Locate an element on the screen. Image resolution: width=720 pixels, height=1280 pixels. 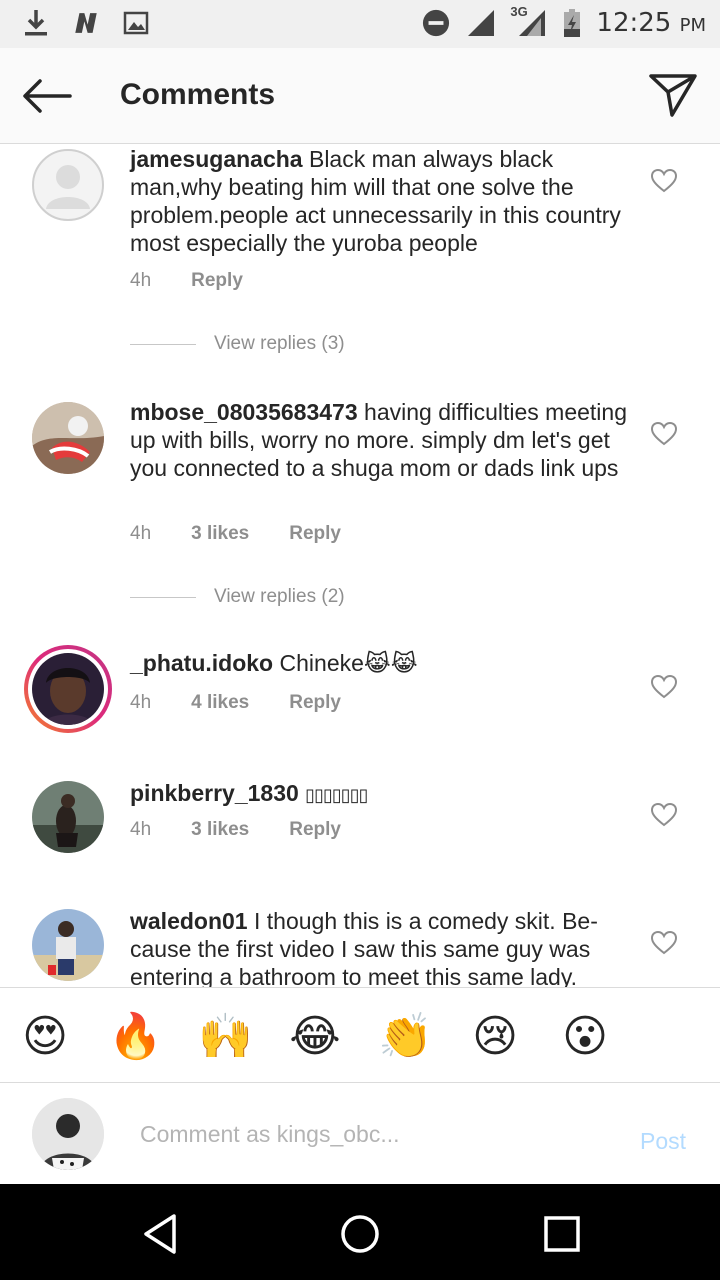
status-time-ampm: PM is located at coordinates (692, 25).